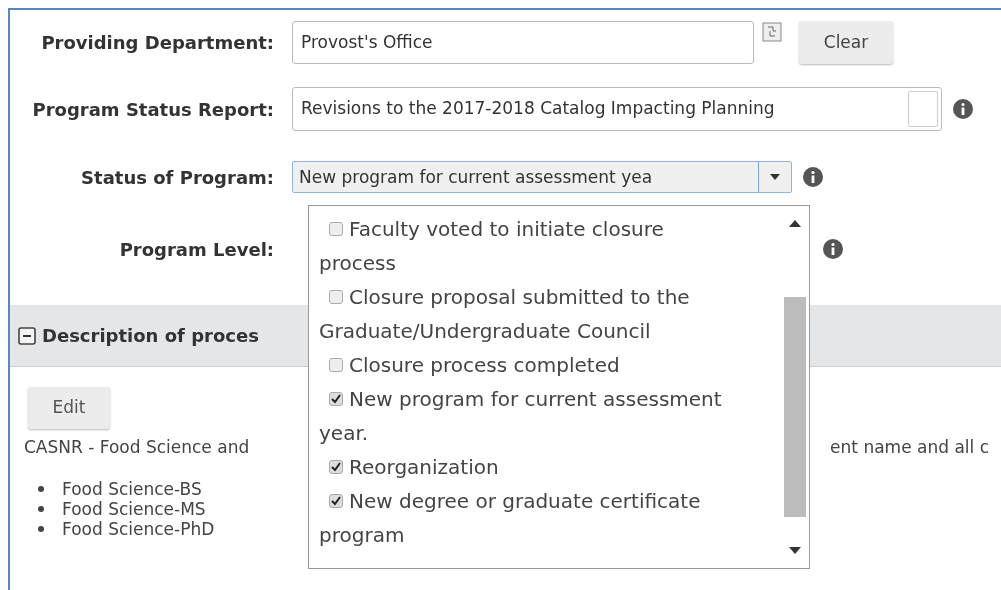 Image resolution: width=1001 pixels, height=590 pixels. Describe the element at coordinates (157, 43) in the screenshot. I see `field-label: Providing Department:` at that location.